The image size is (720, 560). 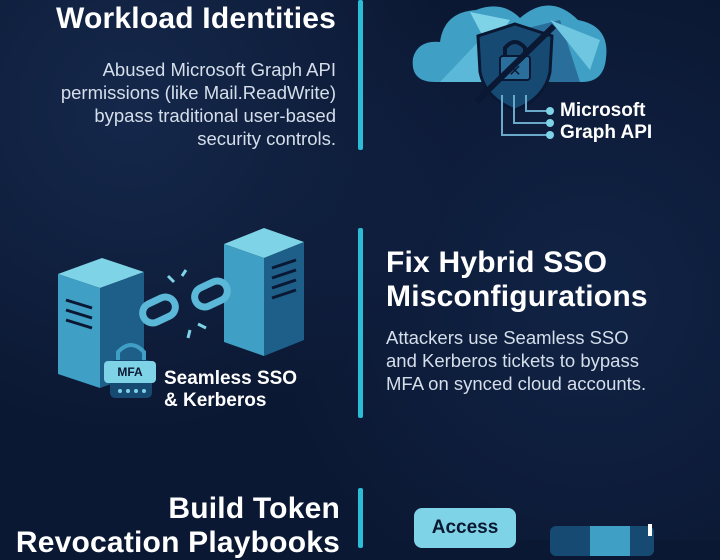 I want to click on section1-title: Workload Identities, so click(x=196, y=18).